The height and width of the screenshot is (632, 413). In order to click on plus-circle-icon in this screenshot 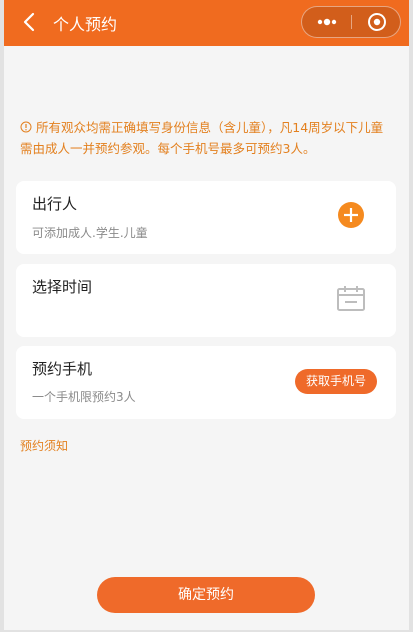, I will do `click(351, 215)`.